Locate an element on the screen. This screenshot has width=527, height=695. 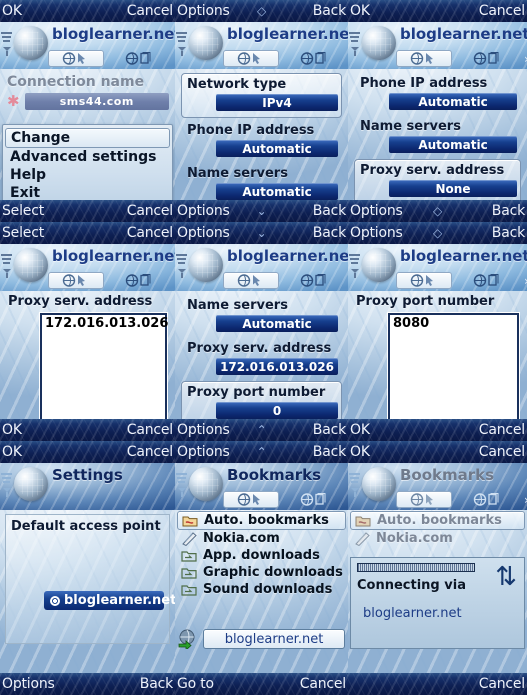
menu-item-change: Change is located at coordinates (87, 138).